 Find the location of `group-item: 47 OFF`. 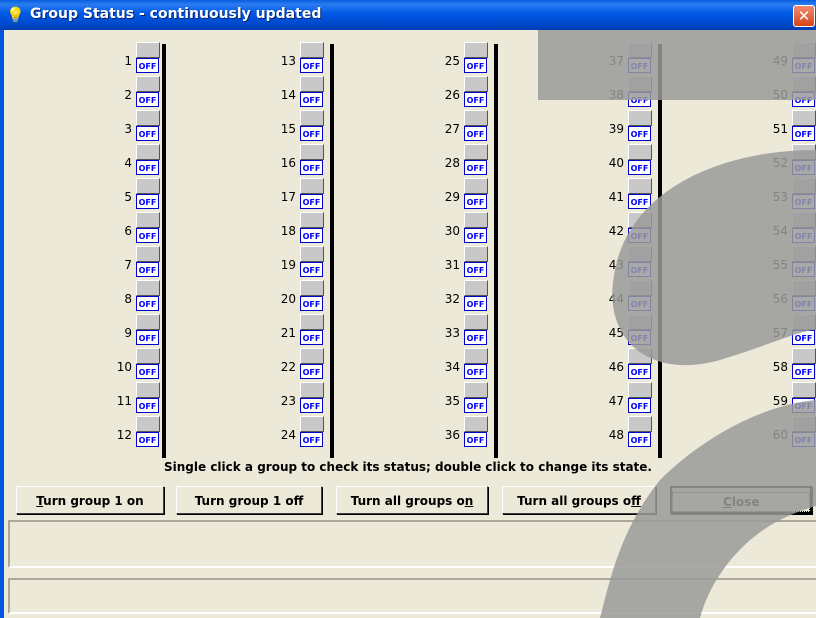

group-item: 47 OFF is located at coordinates (619, 397).